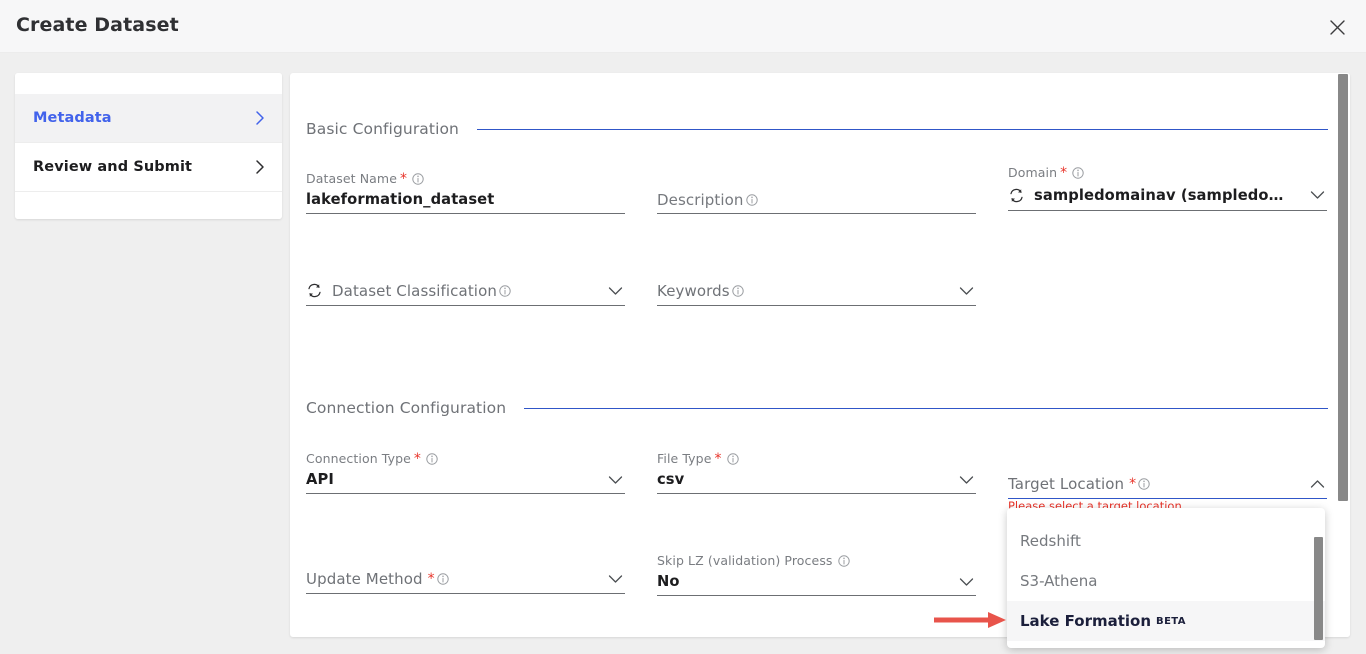 The image size is (1366, 654). What do you see at coordinates (816, 582) in the screenshot?
I see `skip-lz-select: No` at bounding box center [816, 582].